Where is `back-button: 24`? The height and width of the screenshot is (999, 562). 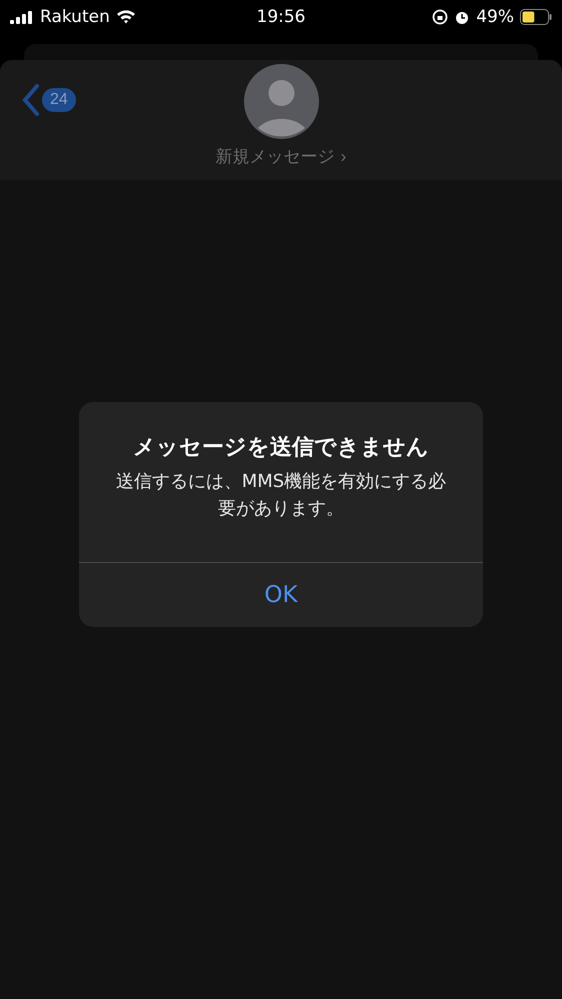 back-button: 24 is located at coordinates (49, 100).